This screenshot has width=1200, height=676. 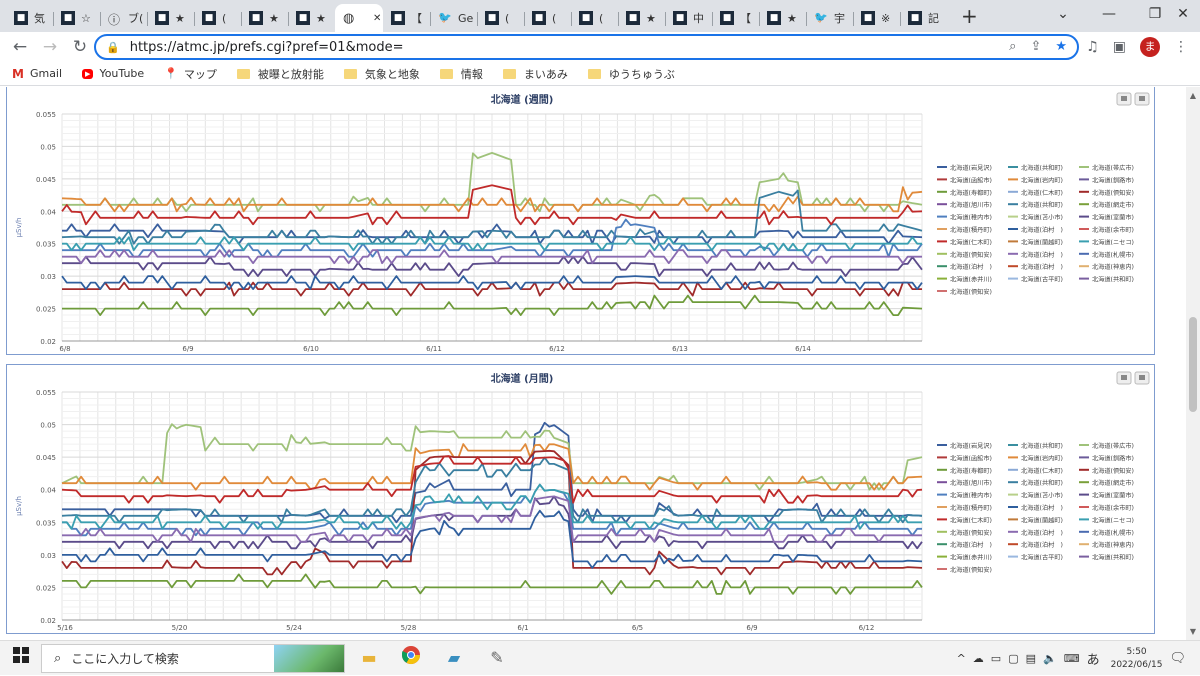 I want to click on clock: 5:50 2022/06/15, so click(x=1137, y=659).